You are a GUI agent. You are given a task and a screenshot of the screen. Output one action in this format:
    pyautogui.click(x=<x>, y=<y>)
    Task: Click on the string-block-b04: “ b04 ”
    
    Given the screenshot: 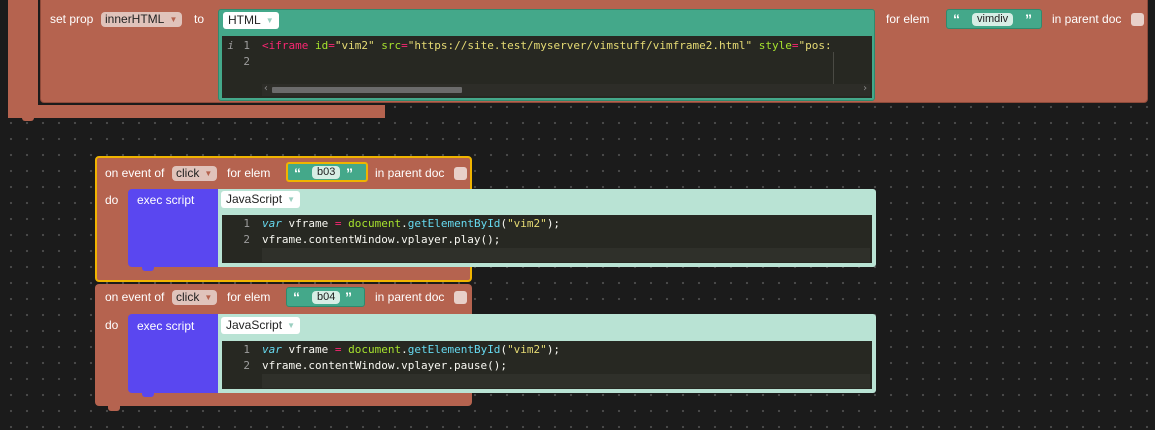 What is the action you would take?
    pyautogui.click(x=325, y=297)
    